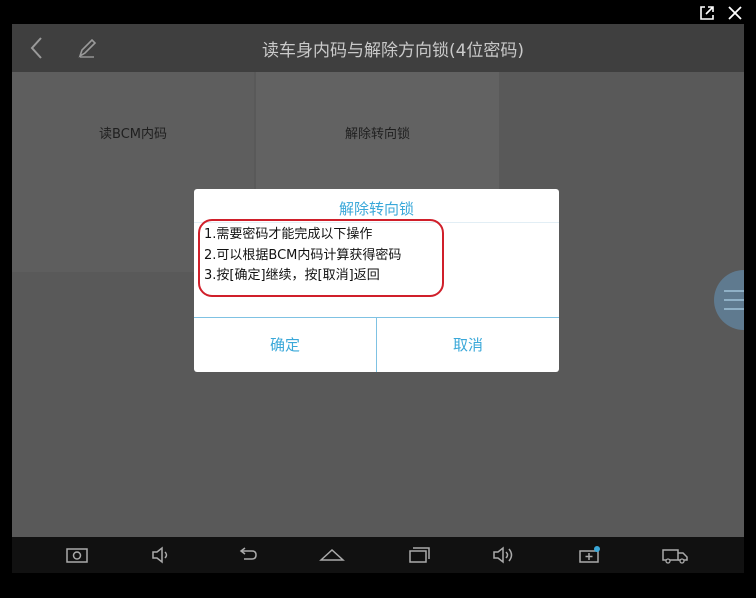 Image resolution: width=756 pixels, height=598 pixels. What do you see at coordinates (504, 555) in the screenshot?
I see `volume-up-icon` at bounding box center [504, 555].